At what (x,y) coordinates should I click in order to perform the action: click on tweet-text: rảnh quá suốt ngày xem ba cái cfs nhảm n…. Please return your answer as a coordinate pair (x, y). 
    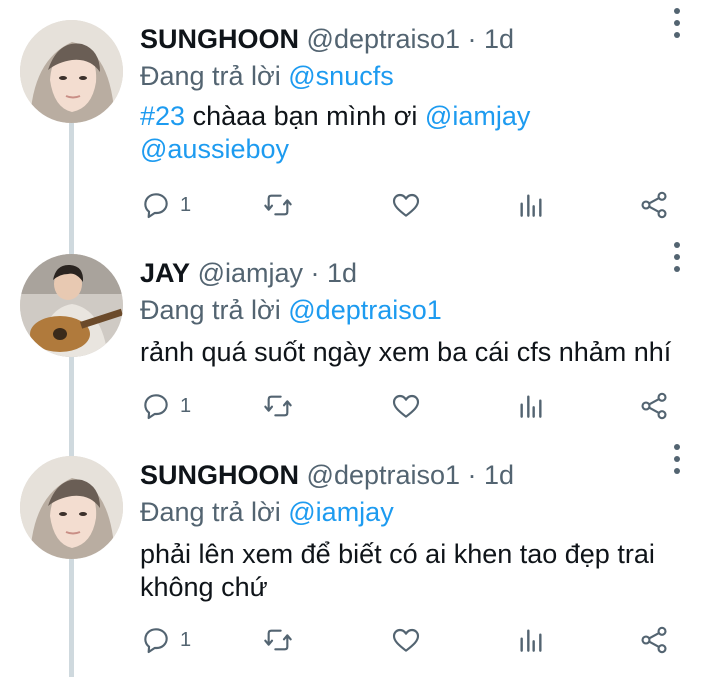
    Looking at the image, I should click on (406, 352).